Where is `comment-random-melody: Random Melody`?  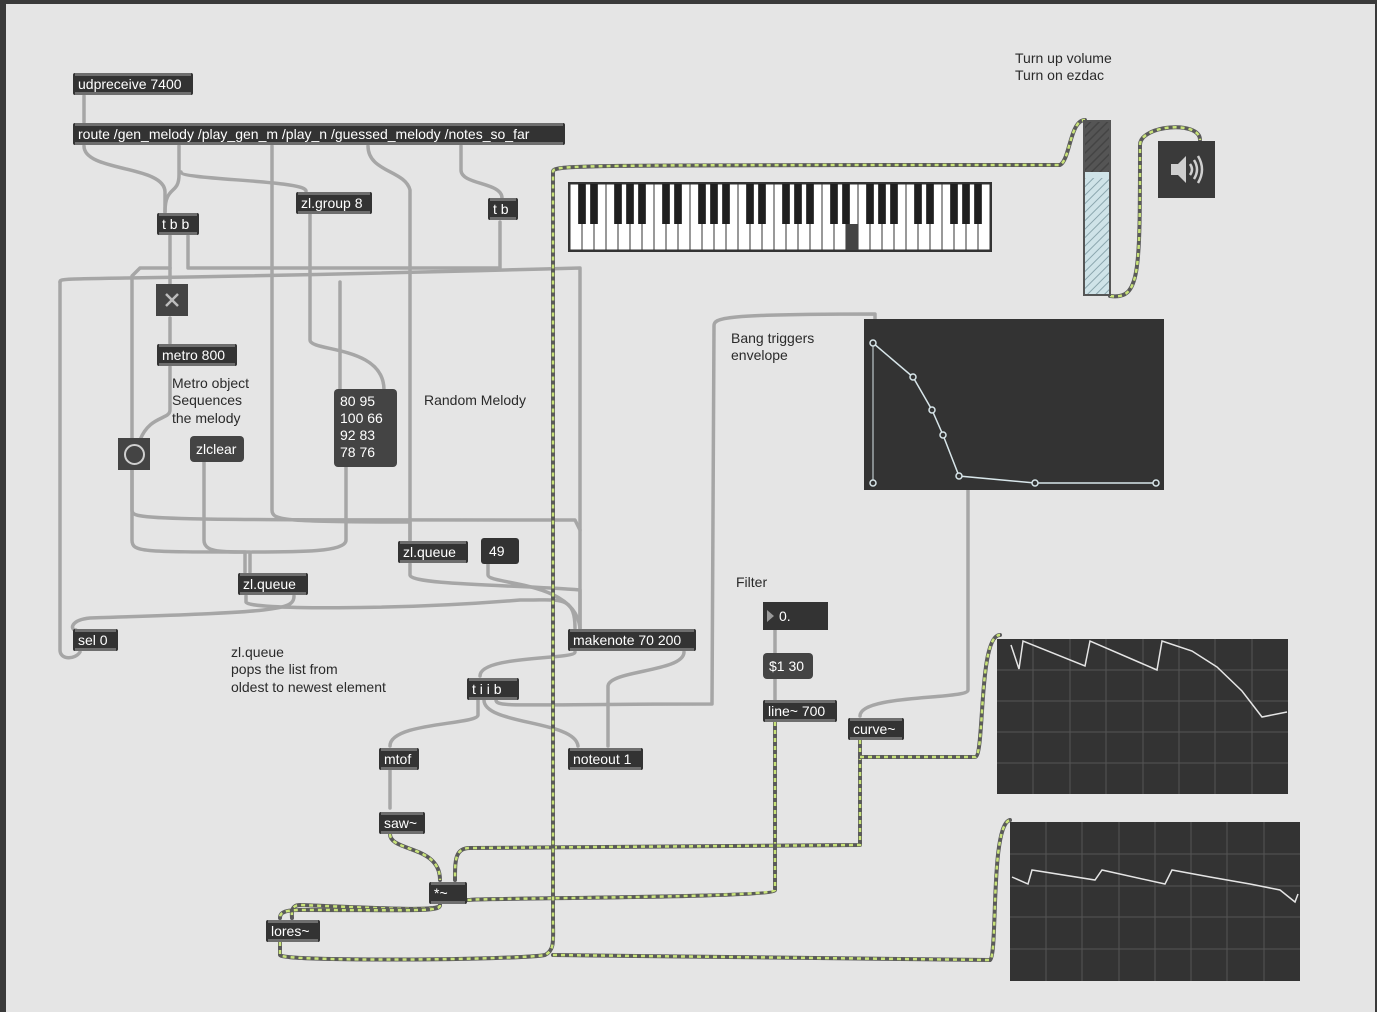 comment-random-melody: Random Melody is located at coordinates (475, 400).